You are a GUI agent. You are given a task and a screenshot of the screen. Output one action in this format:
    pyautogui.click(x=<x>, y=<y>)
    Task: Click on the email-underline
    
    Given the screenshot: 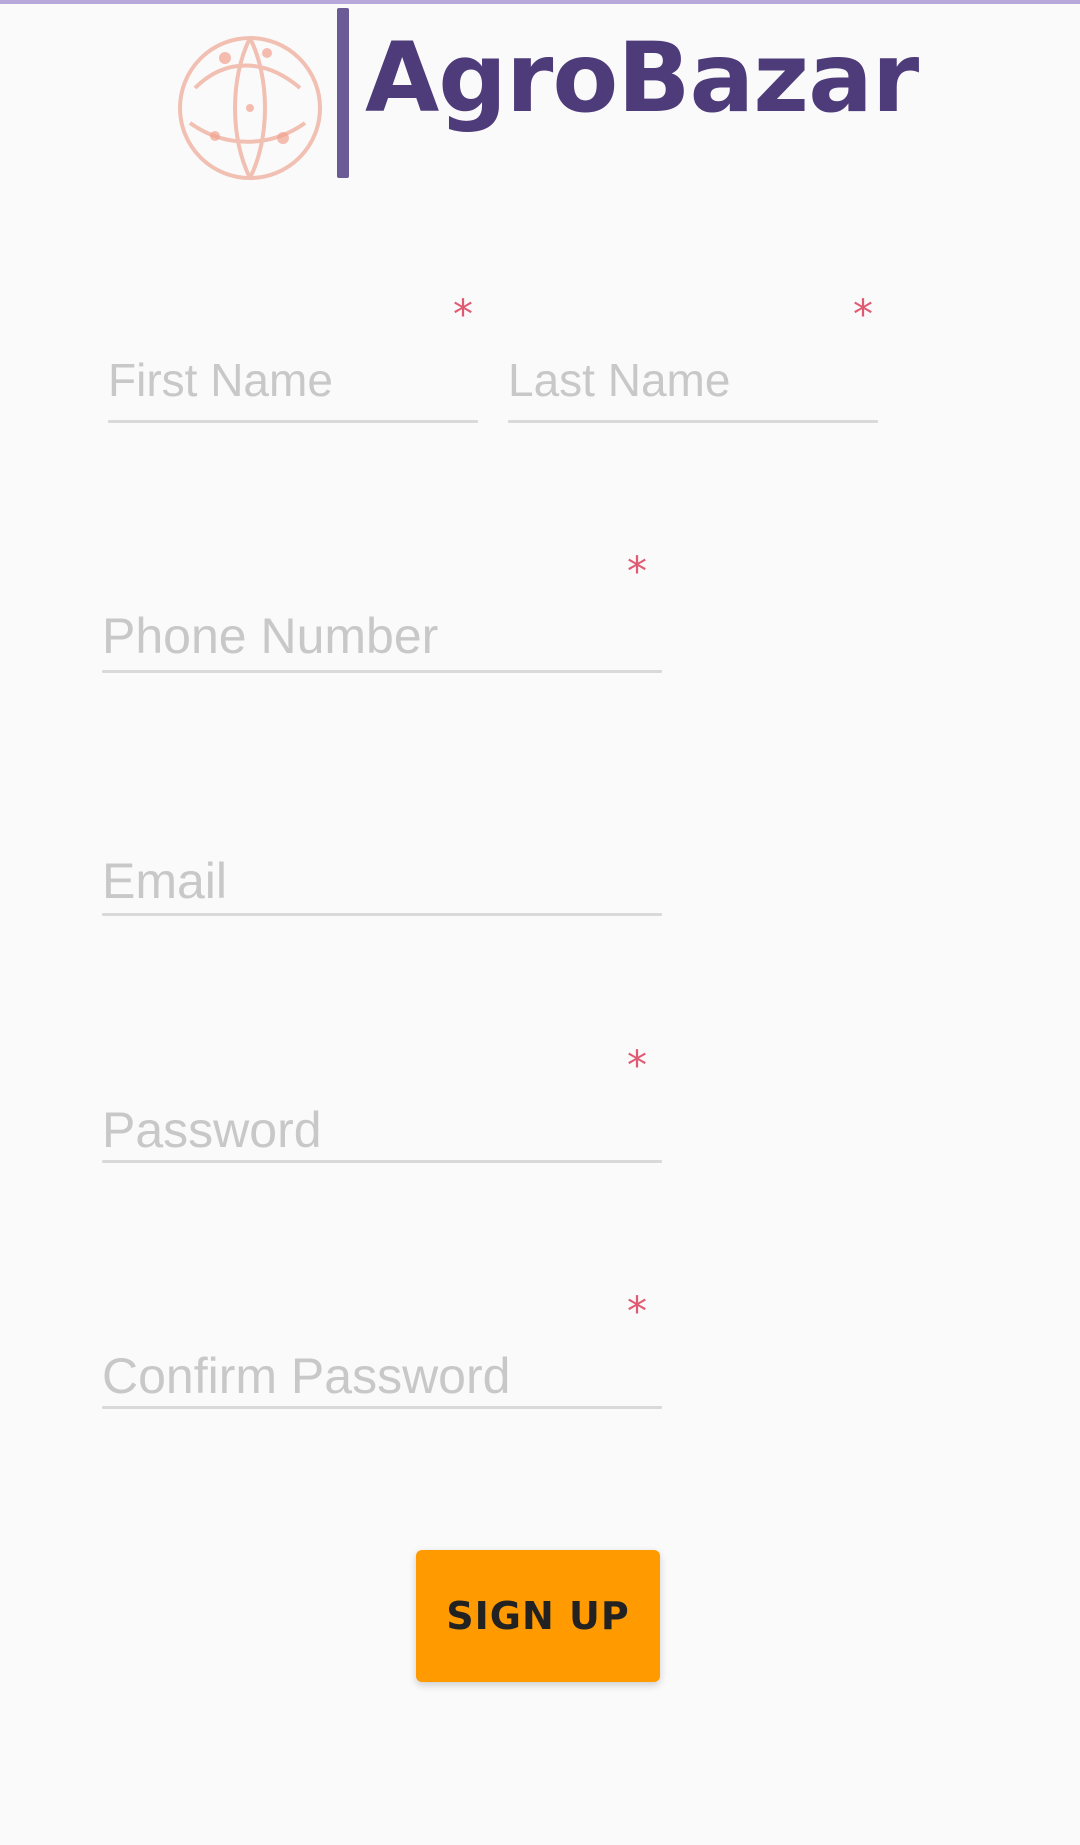 What is the action you would take?
    pyautogui.click(x=382, y=914)
    